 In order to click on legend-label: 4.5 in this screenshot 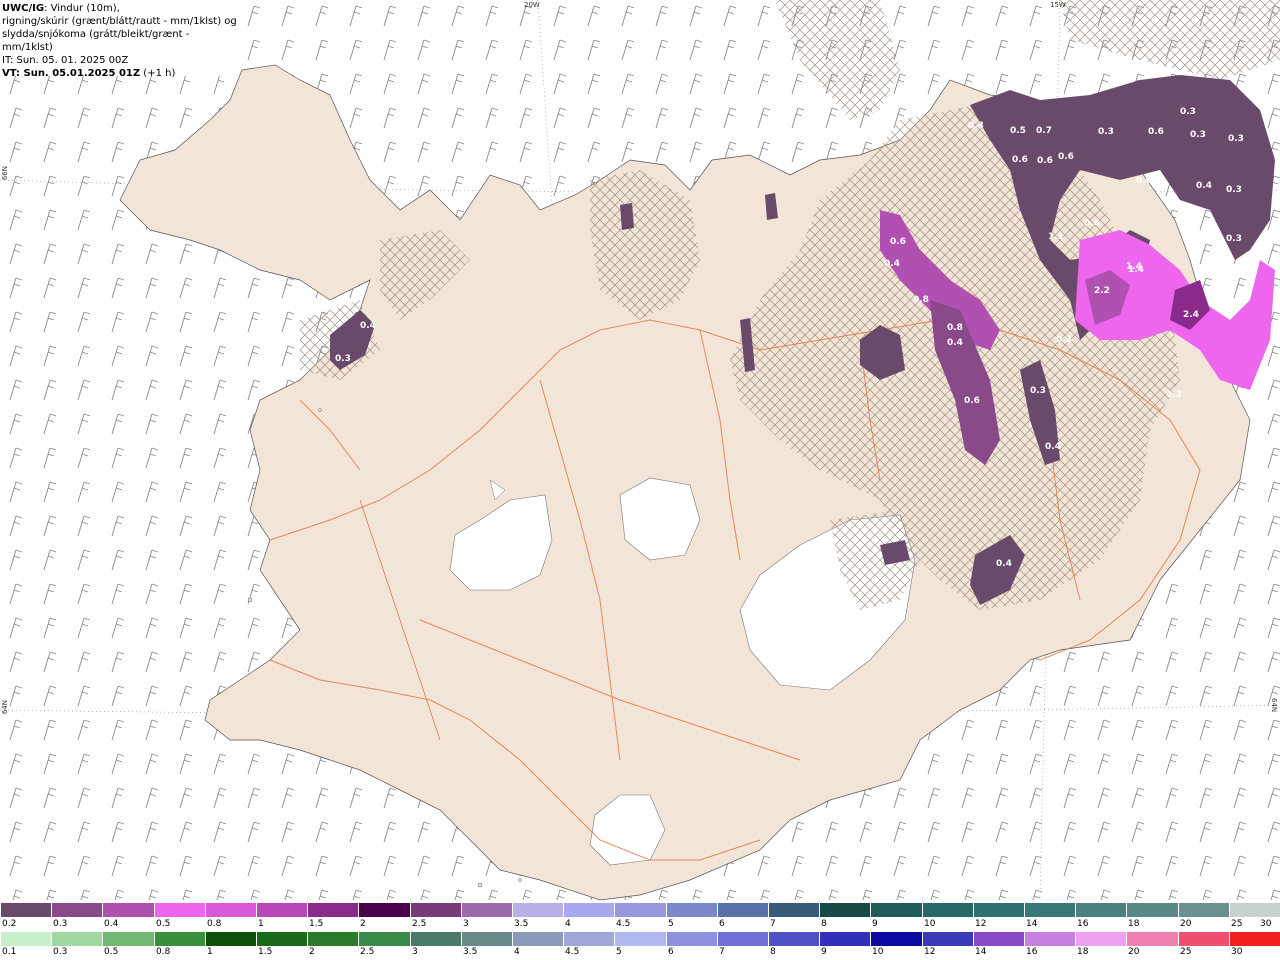, I will do `click(623, 924)`.